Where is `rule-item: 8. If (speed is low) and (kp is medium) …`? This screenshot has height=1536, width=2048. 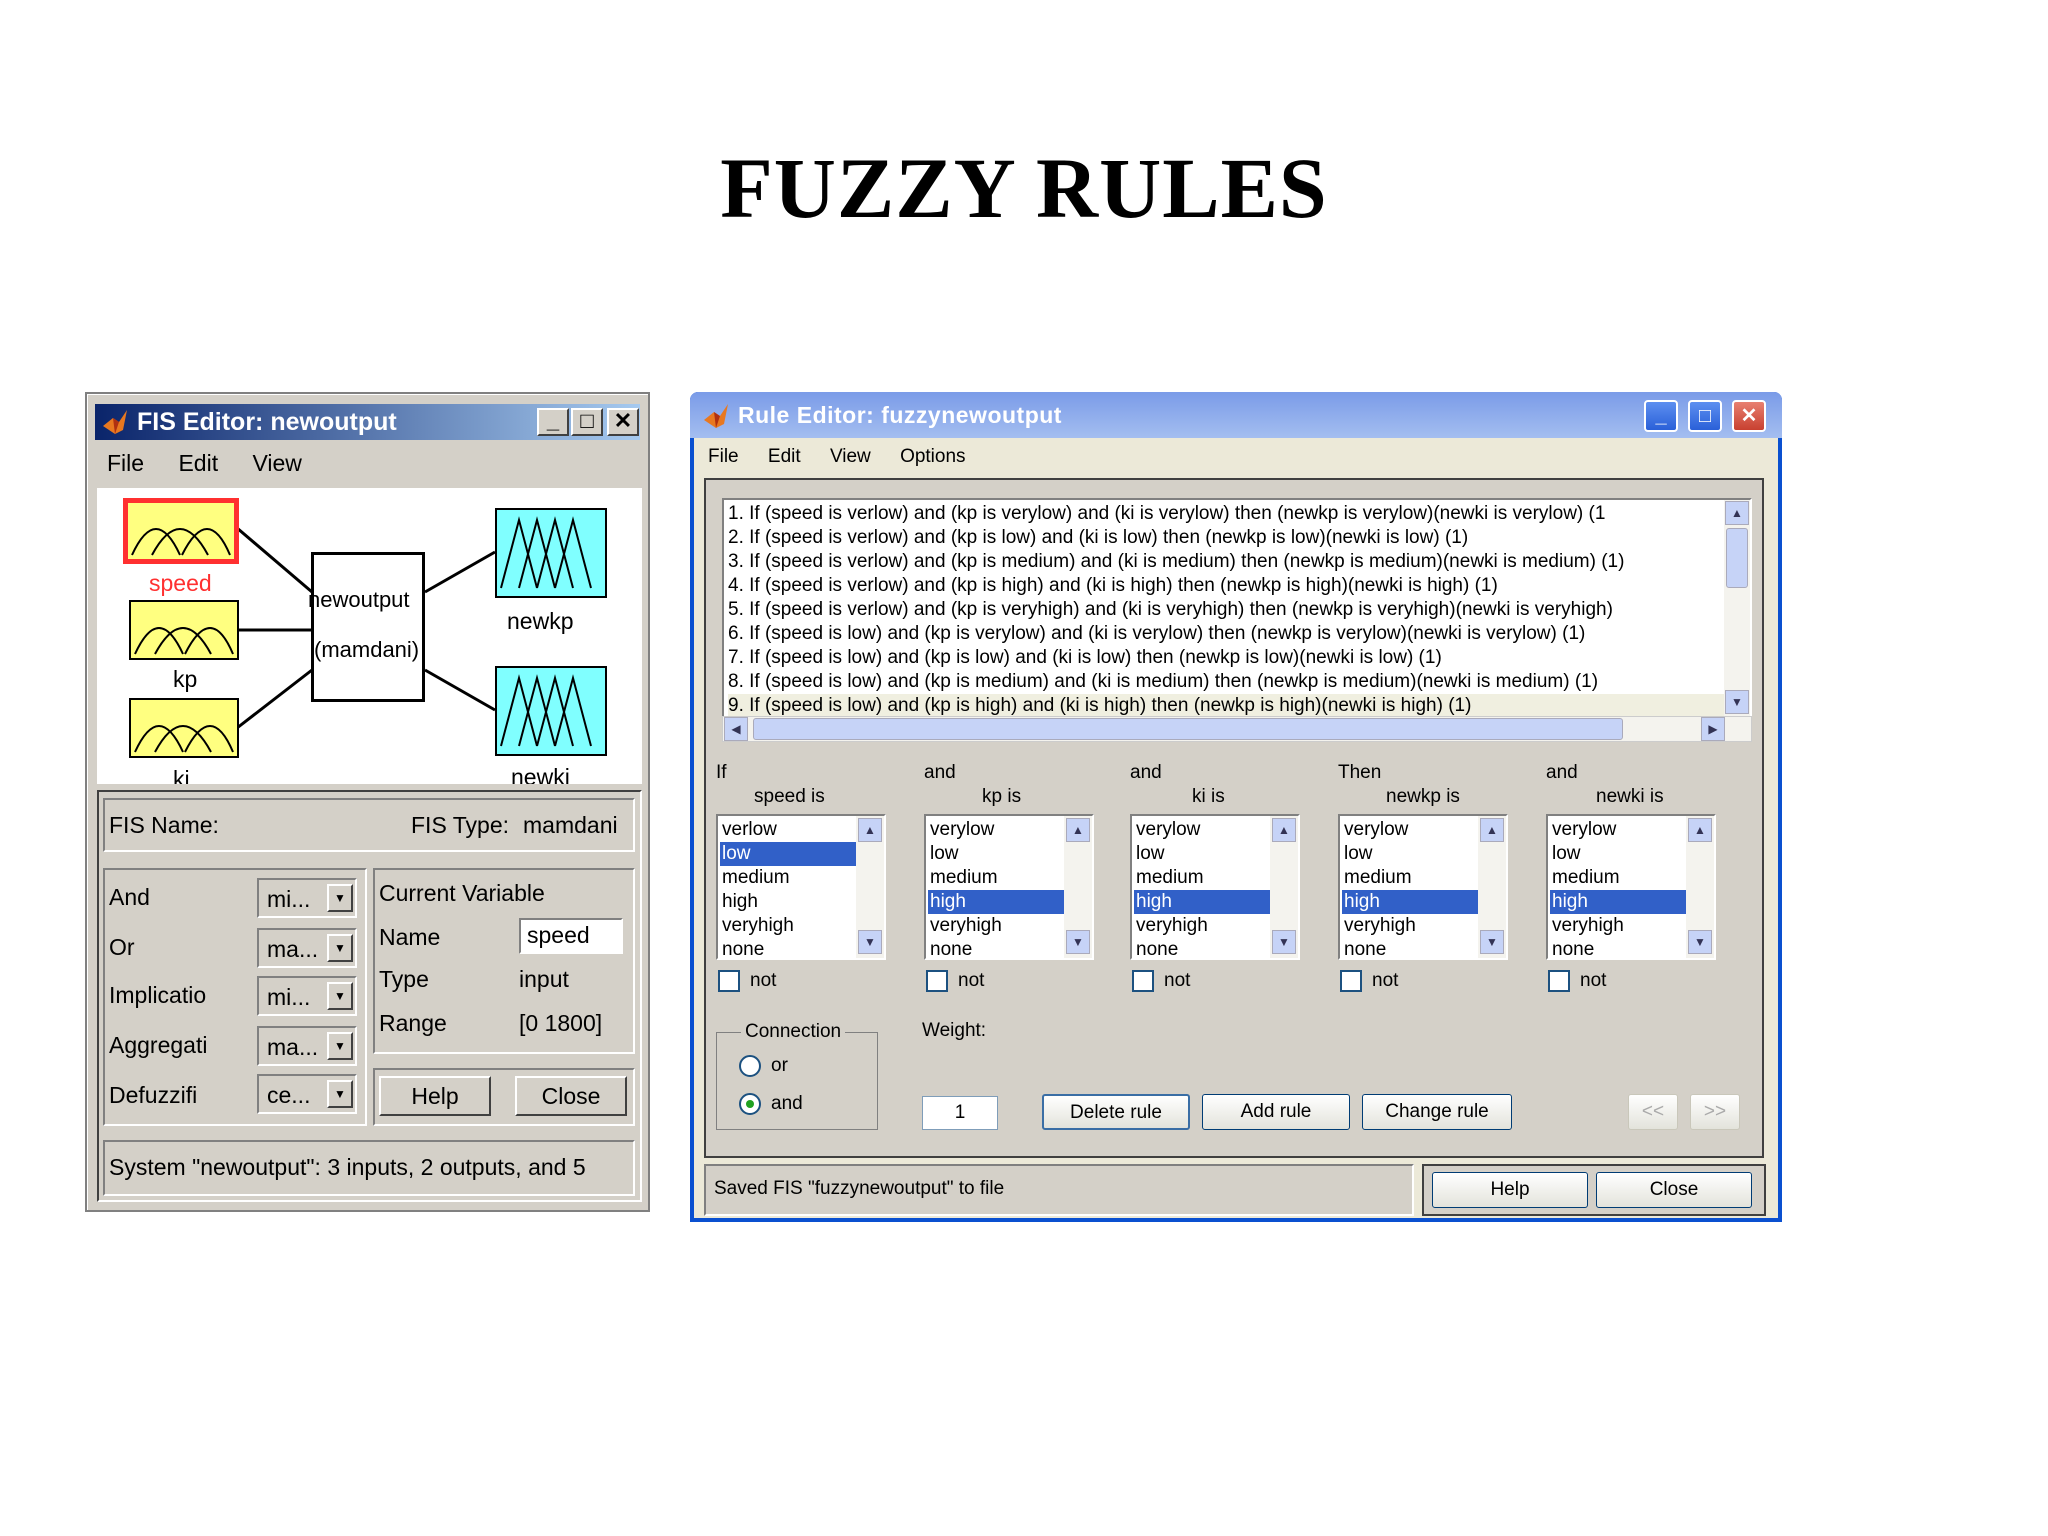 rule-item: 8. If (speed is low) and (kp is medium) … is located at coordinates (1228, 682).